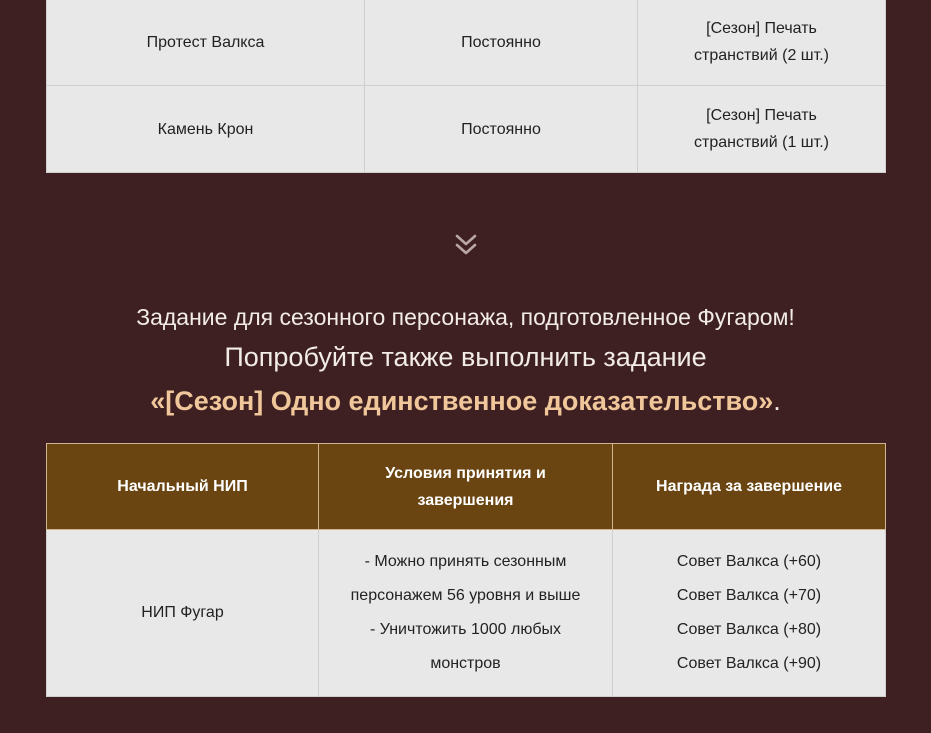 This screenshot has height=733, width=931. I want to click on reward-line: Совет Валкса (+90), so click(749, 663).